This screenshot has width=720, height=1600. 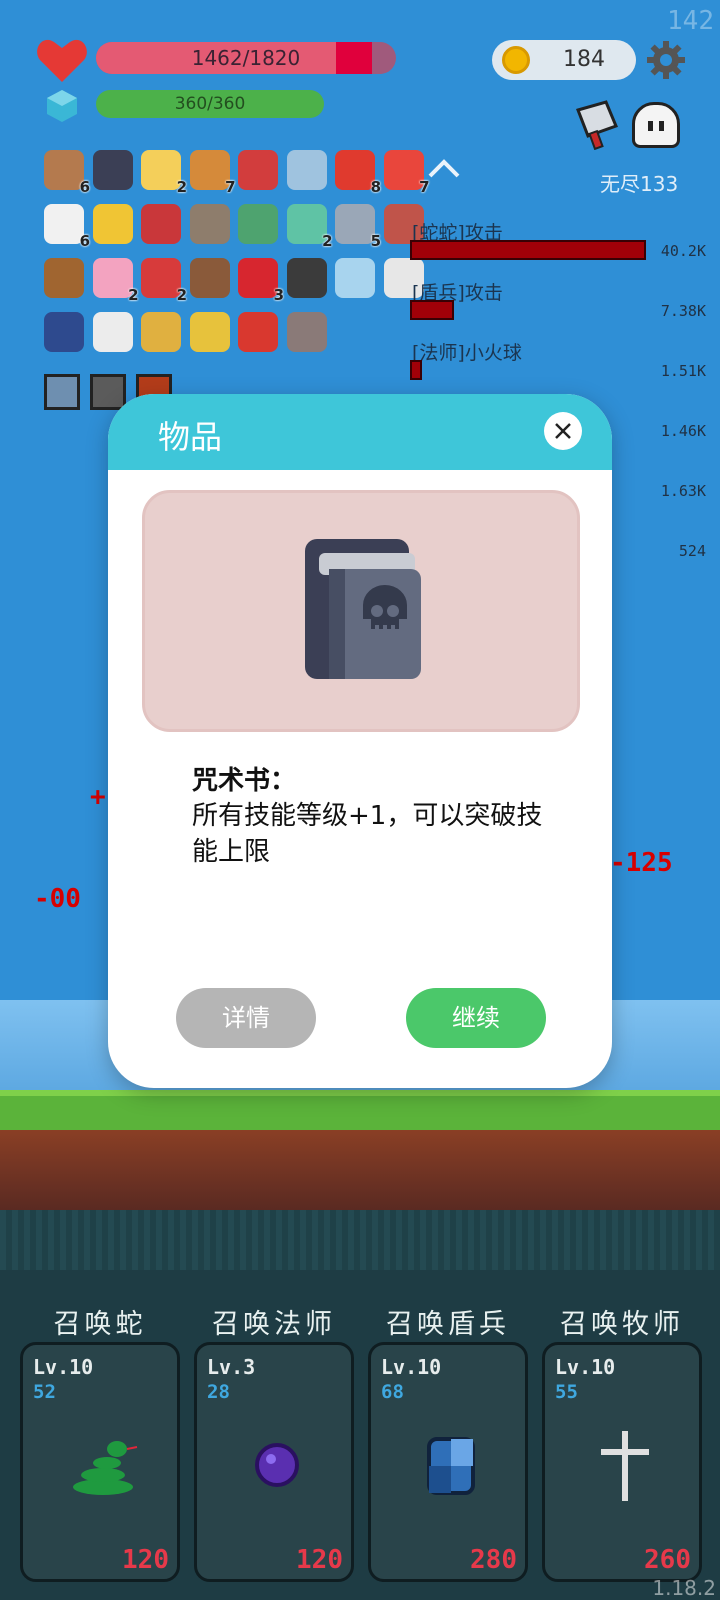 I want to click on cheese-icon: 2, so click(x=164, y=173).